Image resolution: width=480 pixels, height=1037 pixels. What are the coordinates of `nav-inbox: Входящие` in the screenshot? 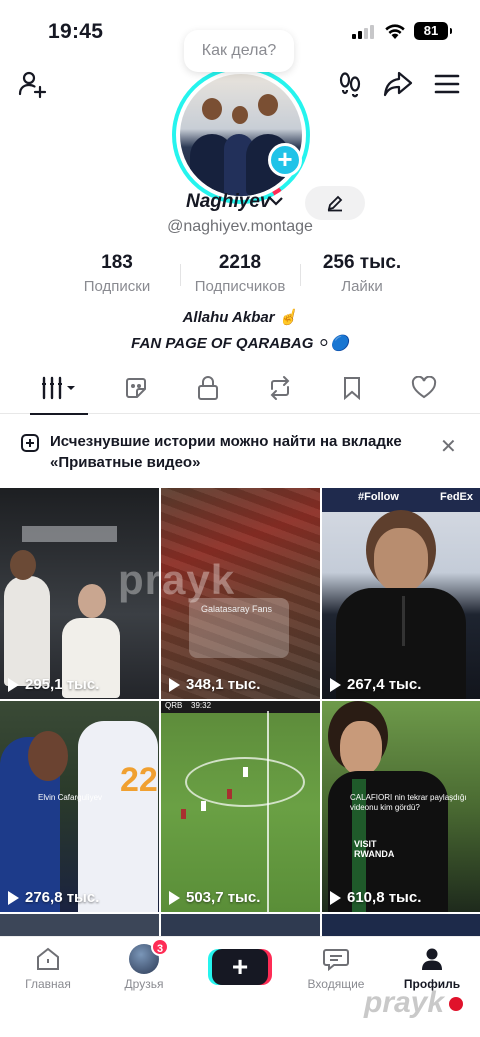 It's located at (336, 967).